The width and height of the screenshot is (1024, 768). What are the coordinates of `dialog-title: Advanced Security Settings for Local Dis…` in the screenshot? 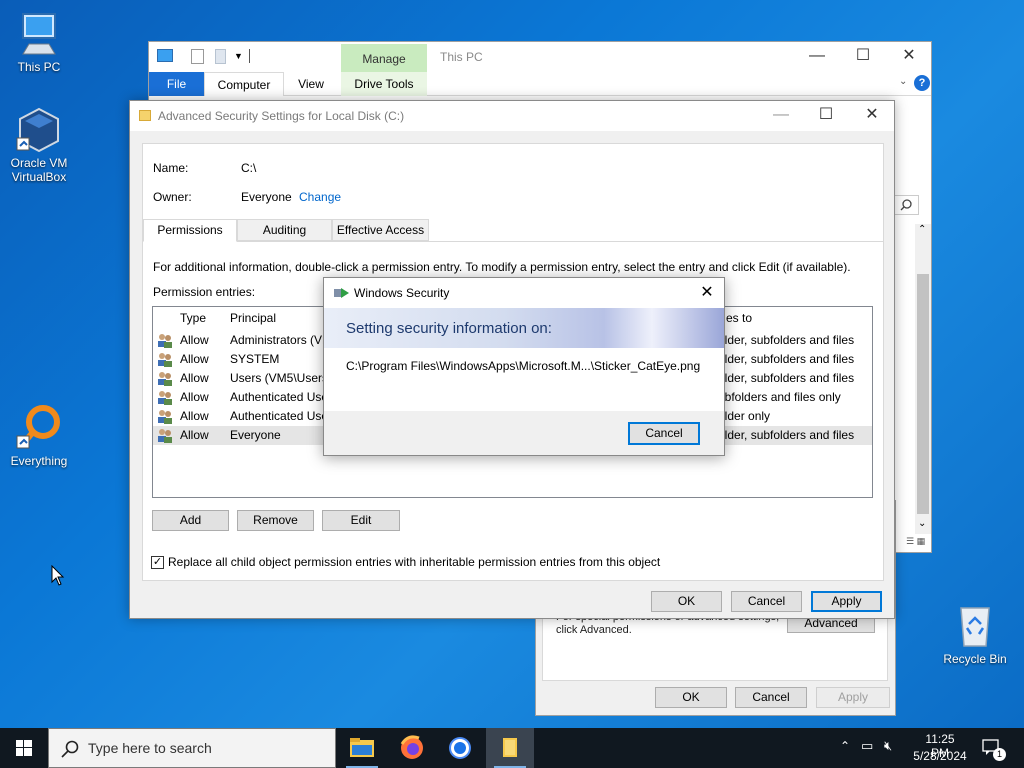 It's located at (281, 116).